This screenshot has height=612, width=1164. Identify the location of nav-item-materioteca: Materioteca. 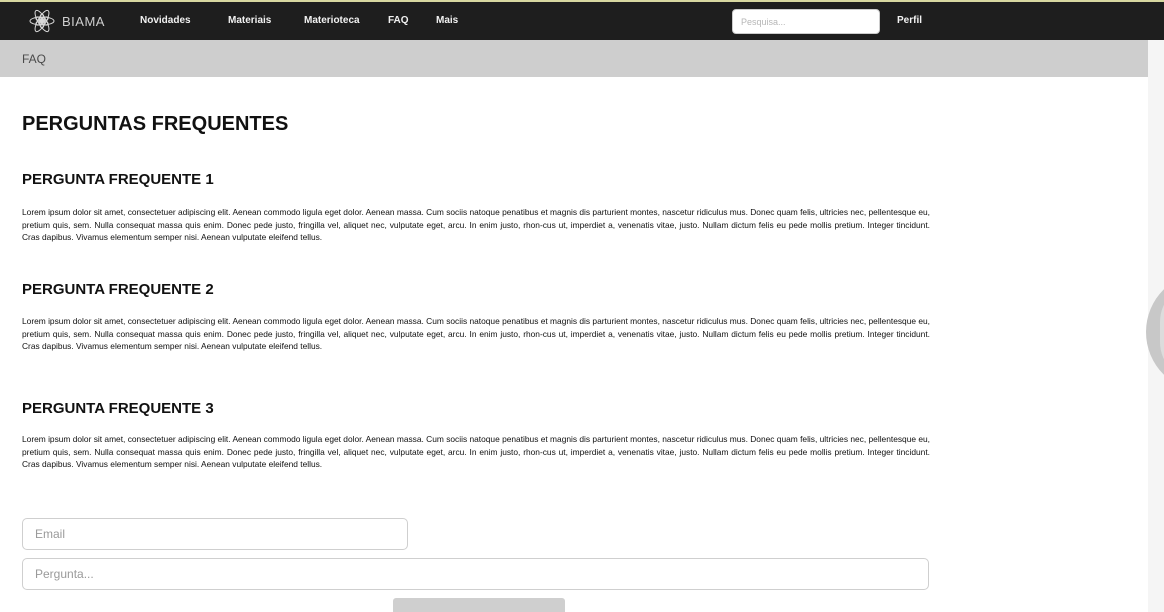
(332, 20).